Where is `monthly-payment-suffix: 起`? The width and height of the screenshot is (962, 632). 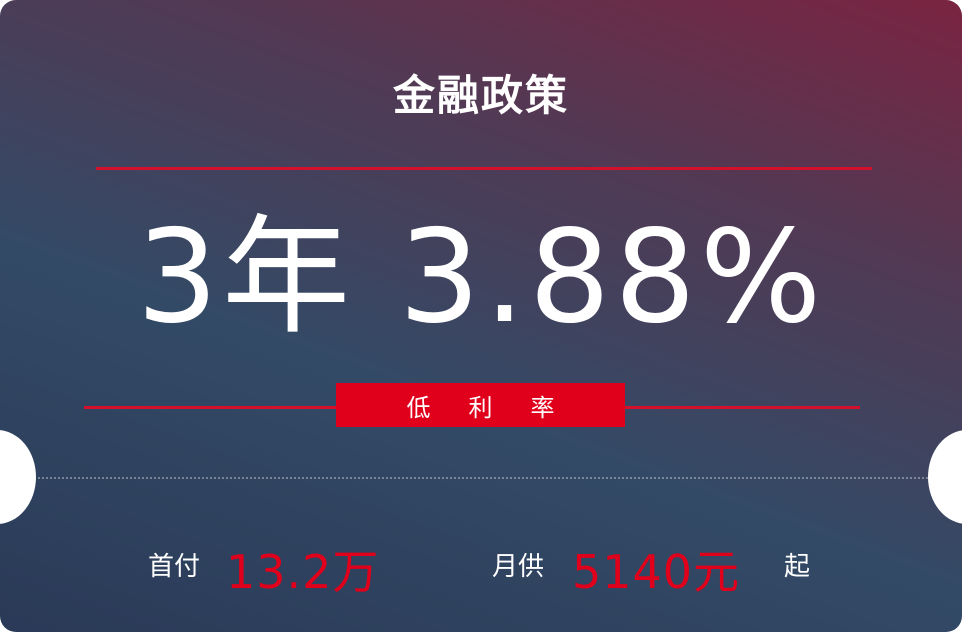
monthly-payment-suffix: 起 is located at coordinates (797, 567).